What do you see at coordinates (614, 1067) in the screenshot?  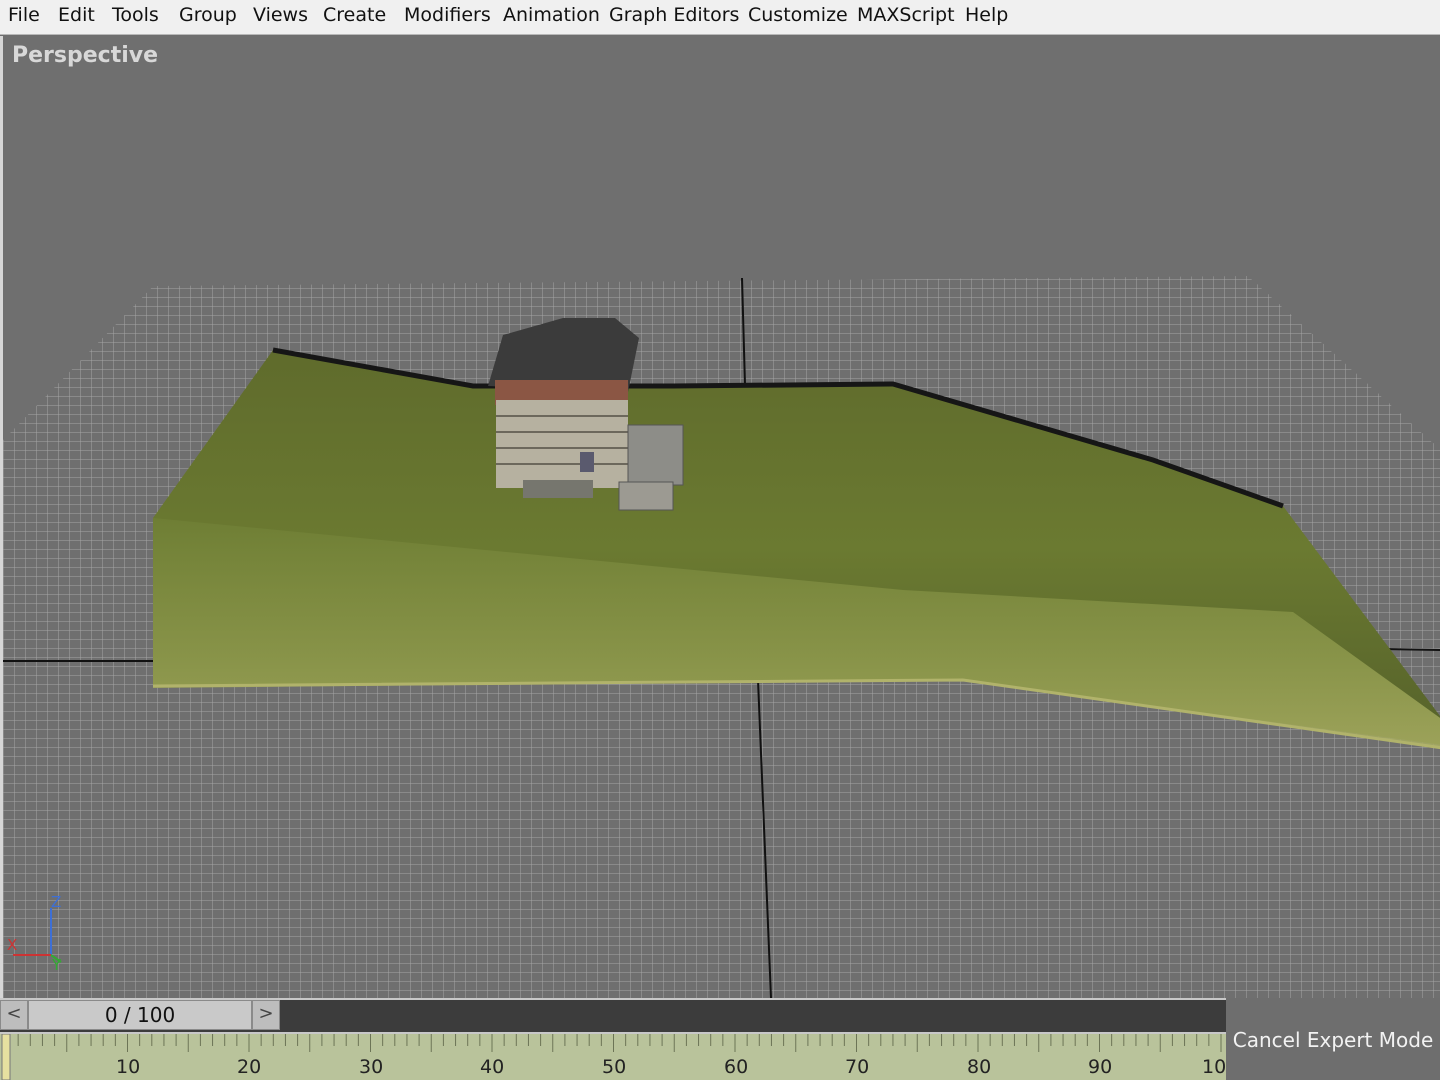 I see `tick-label: 50` at bounding box center [614, 1067].